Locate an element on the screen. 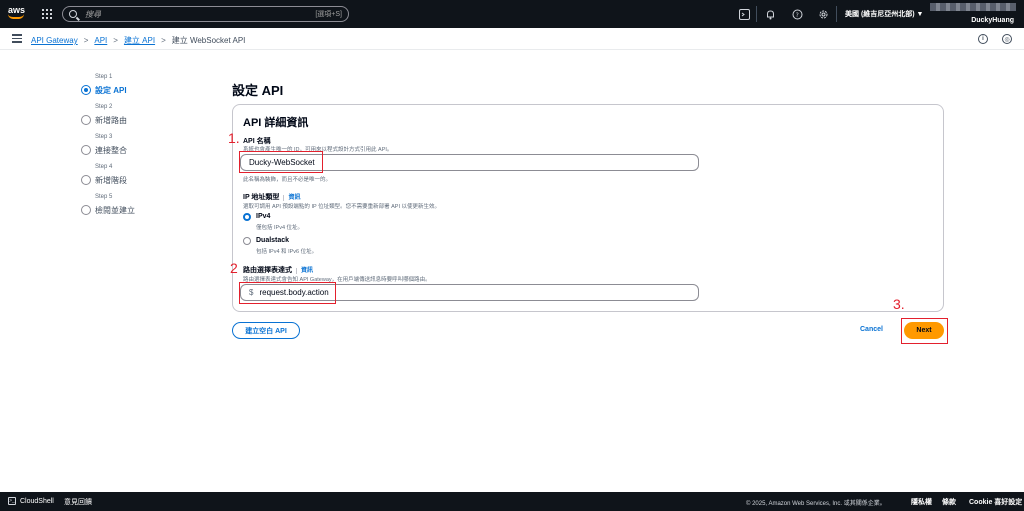 Image resolution: width=1024 pixels, height=511 pixels. highlight-box-next is located at coordinates (924, 331).